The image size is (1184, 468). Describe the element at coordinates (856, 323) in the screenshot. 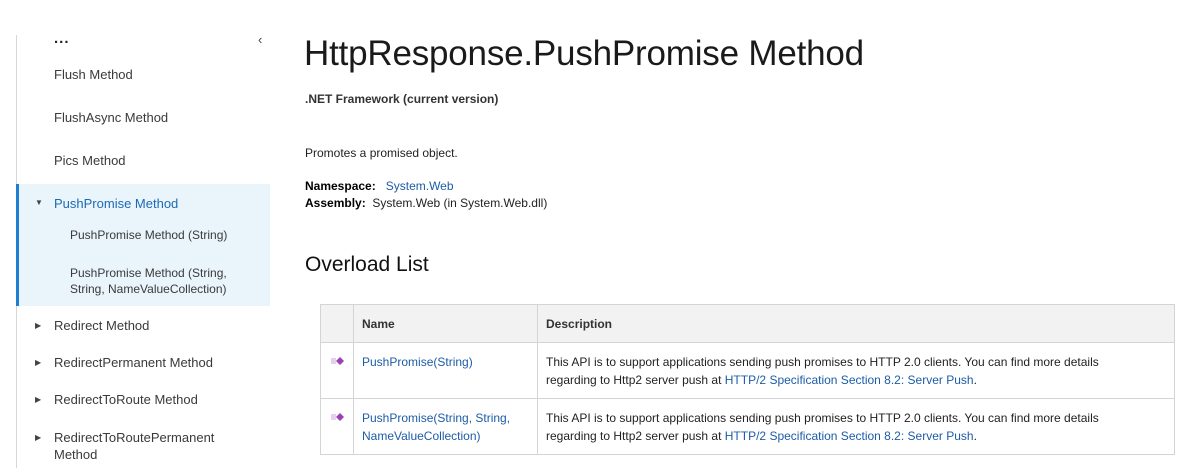

I see `table-header-description: Description` at that location.